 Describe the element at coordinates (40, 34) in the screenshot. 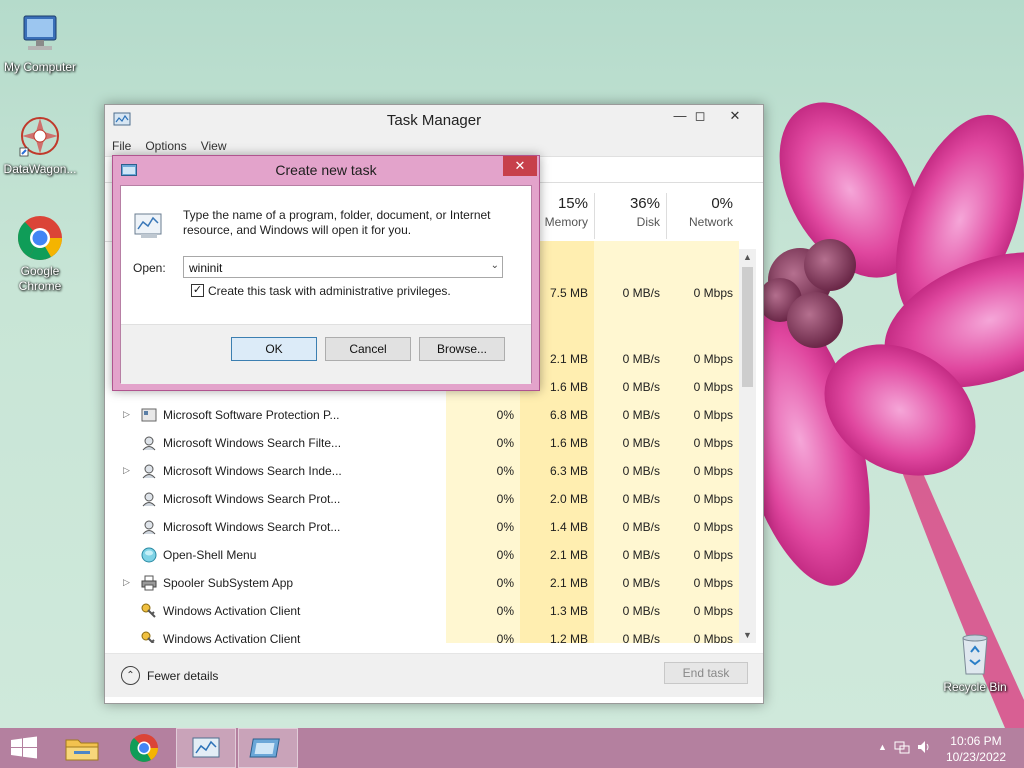

I see `computer-icon` at that location.